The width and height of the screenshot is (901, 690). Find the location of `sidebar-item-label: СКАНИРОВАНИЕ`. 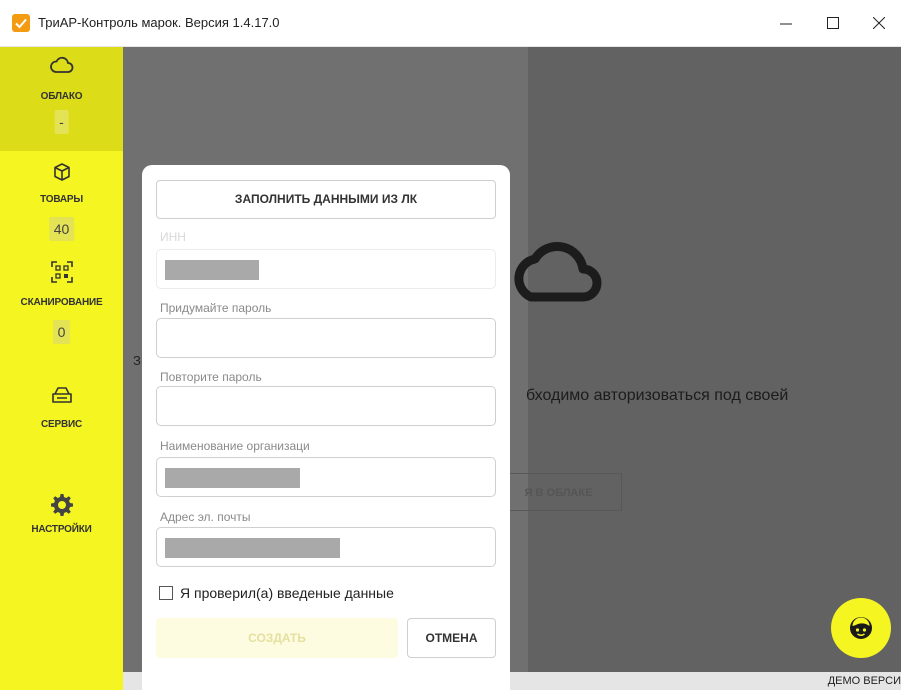

sidebar-item-label: СКАНИРОВАНИЕ is located at coordinates (61, 302).